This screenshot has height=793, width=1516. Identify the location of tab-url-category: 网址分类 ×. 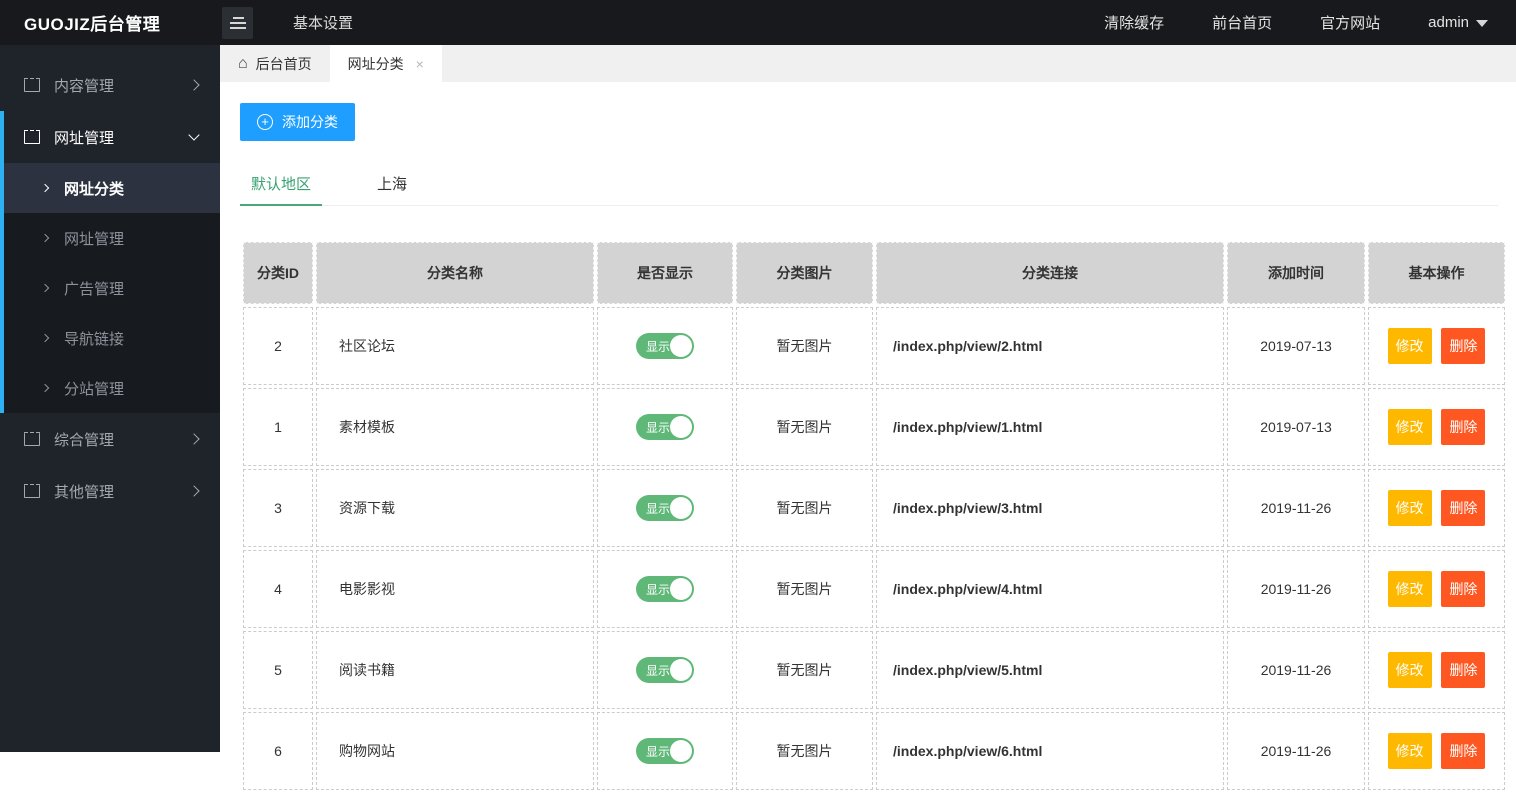
(386, 63).